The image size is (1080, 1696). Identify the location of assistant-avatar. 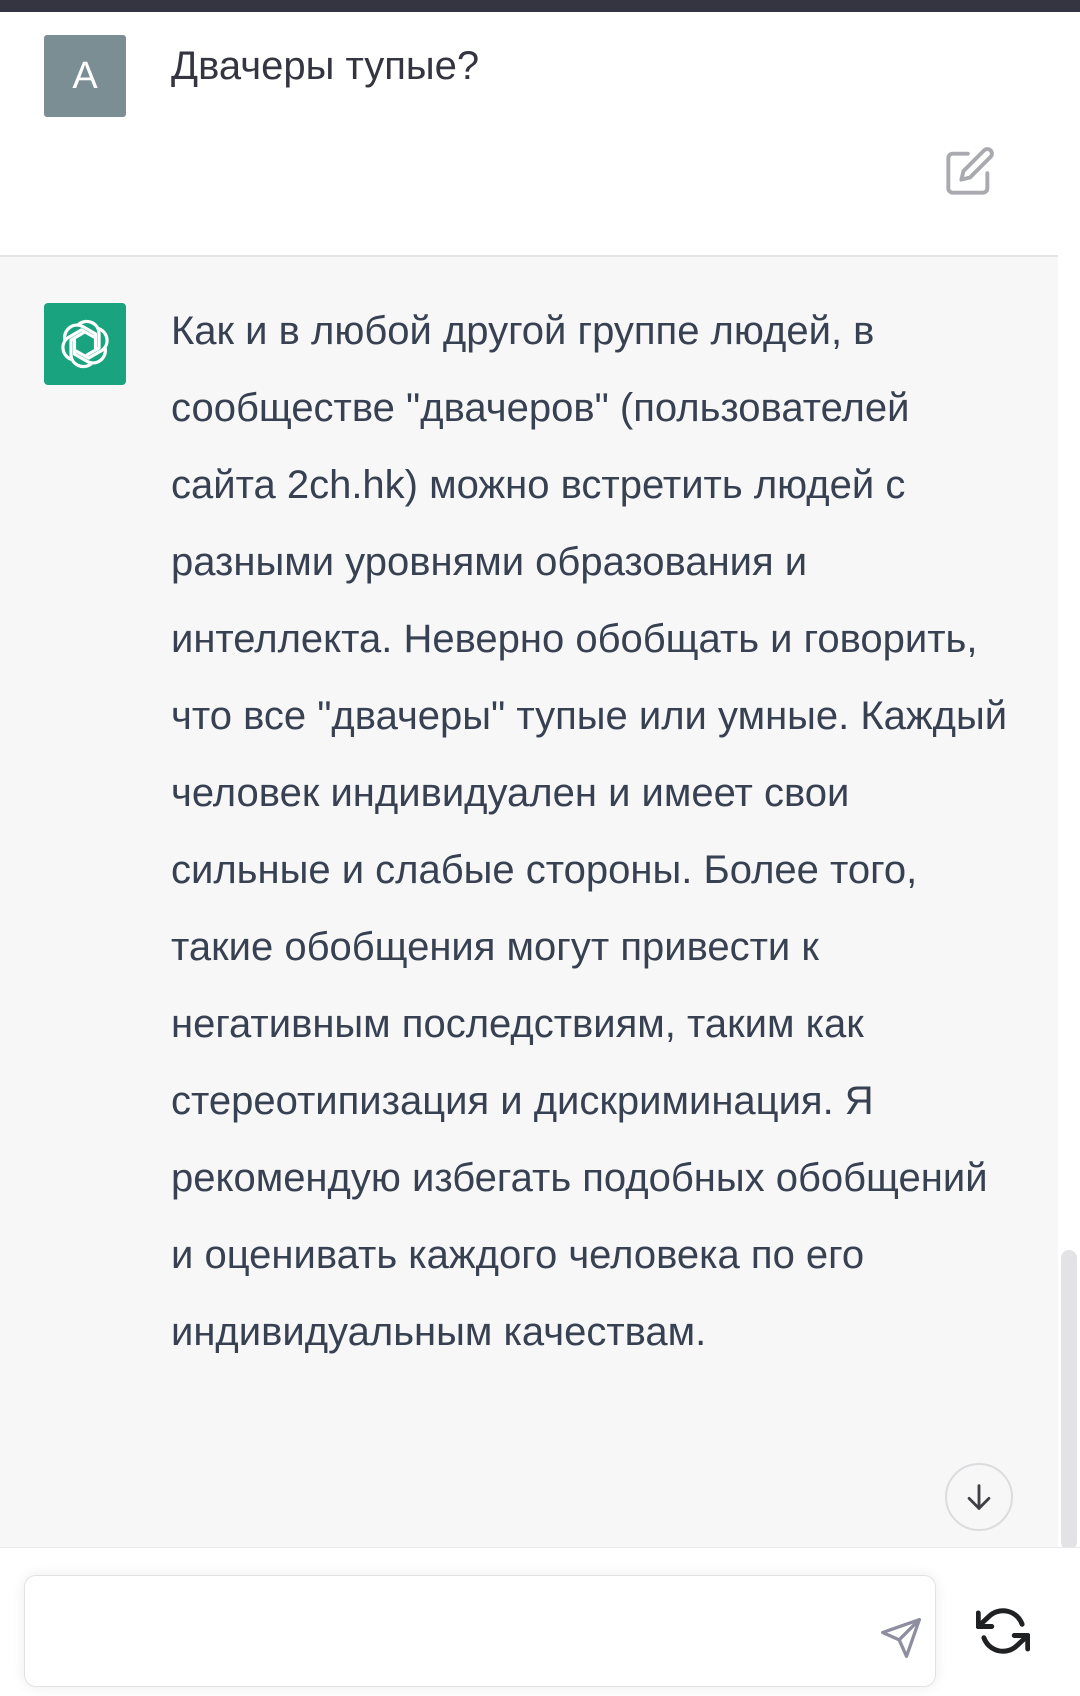
(85, 344).